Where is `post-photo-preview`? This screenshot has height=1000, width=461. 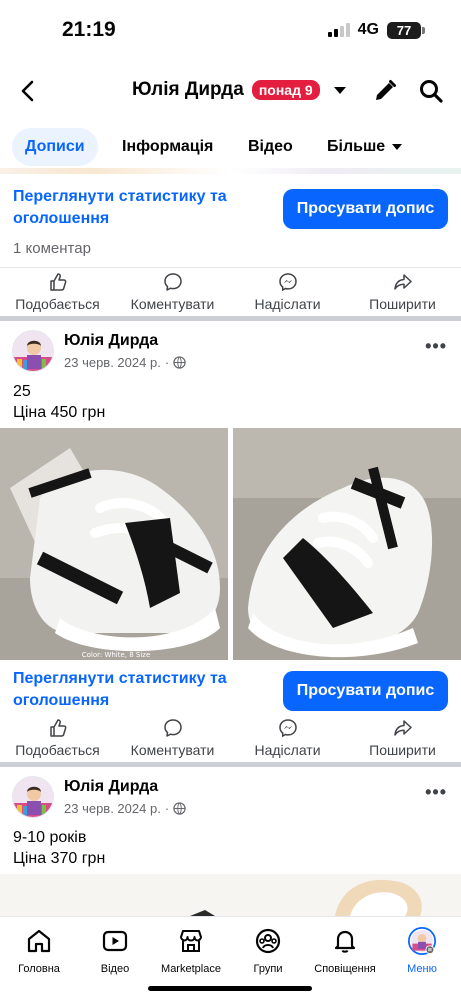
post-photo-preview is located at coordinates (230, 895).